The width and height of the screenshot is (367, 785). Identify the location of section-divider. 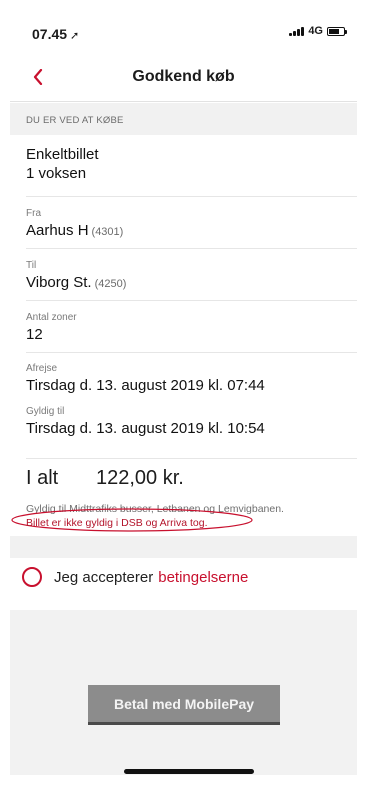
(183, 547).